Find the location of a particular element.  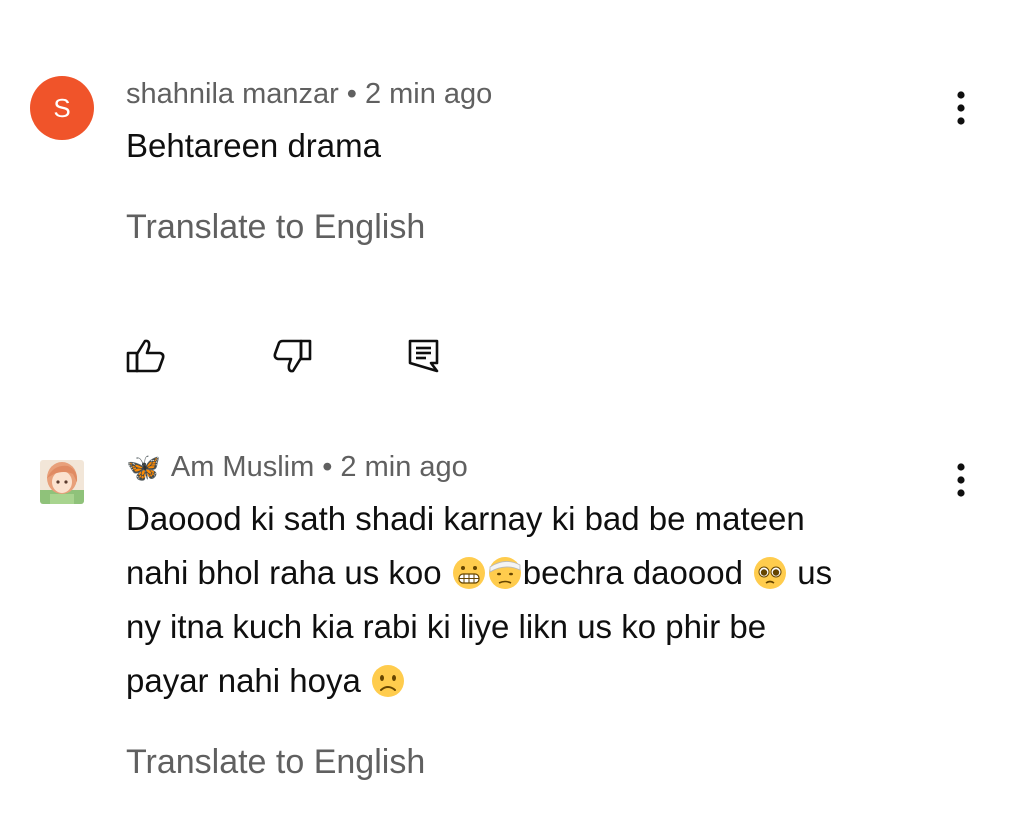

comment-meta: shahnila manzar • 2 min ago is located at coordinates (309, 94).